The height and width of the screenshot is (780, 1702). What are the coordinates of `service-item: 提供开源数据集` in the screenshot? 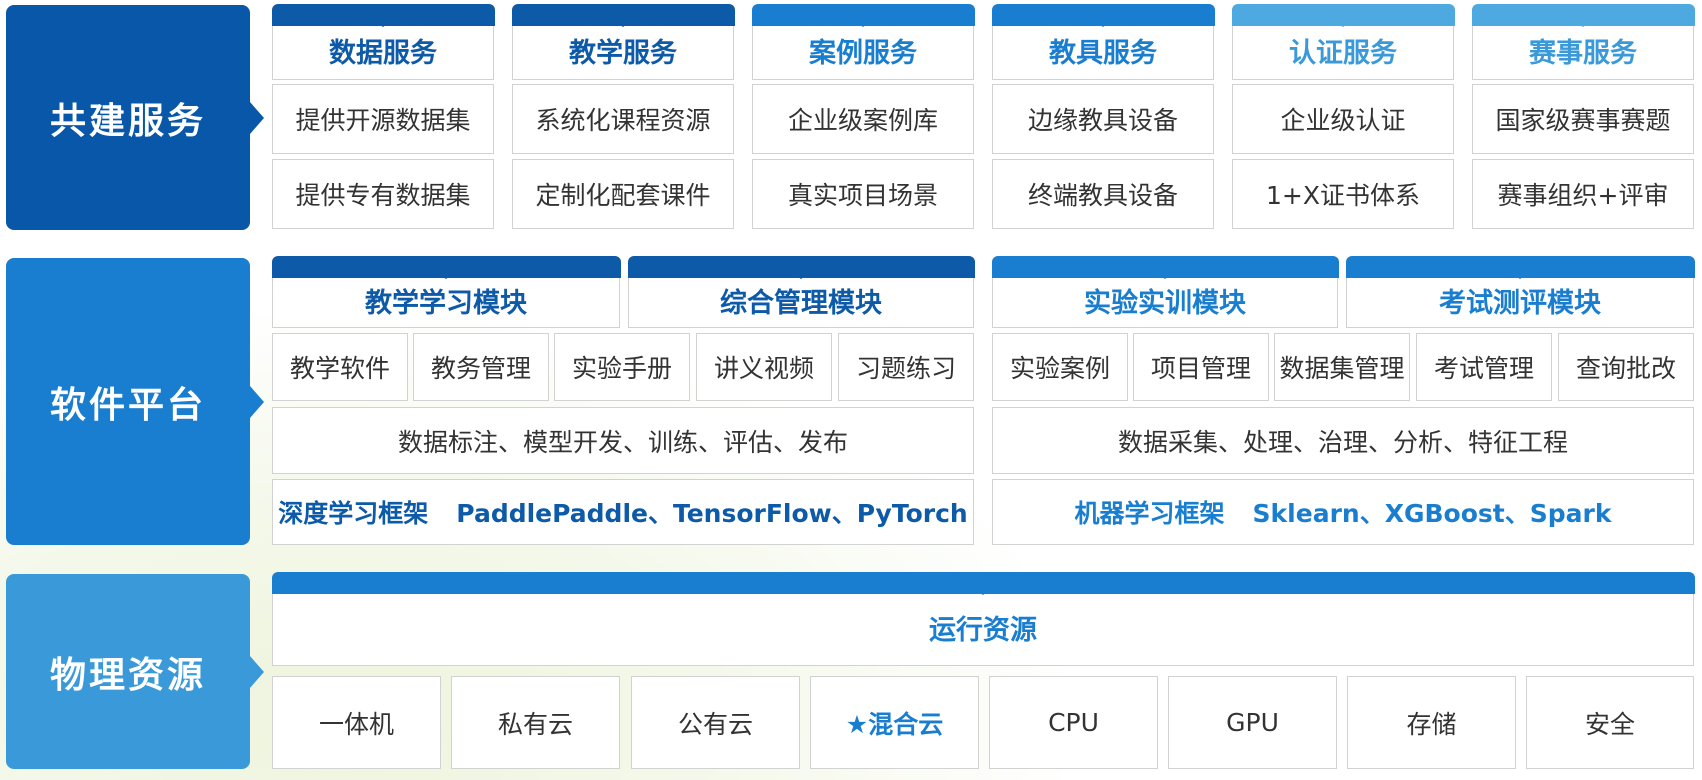 It's located at (383, 119).